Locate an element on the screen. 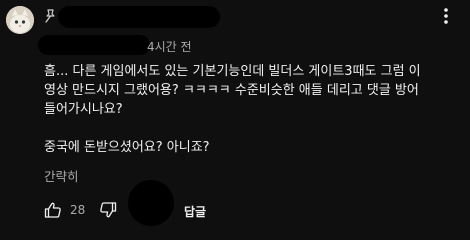 The image size is (470, 240). more-vert-icon is located at coordinates (446, 16).